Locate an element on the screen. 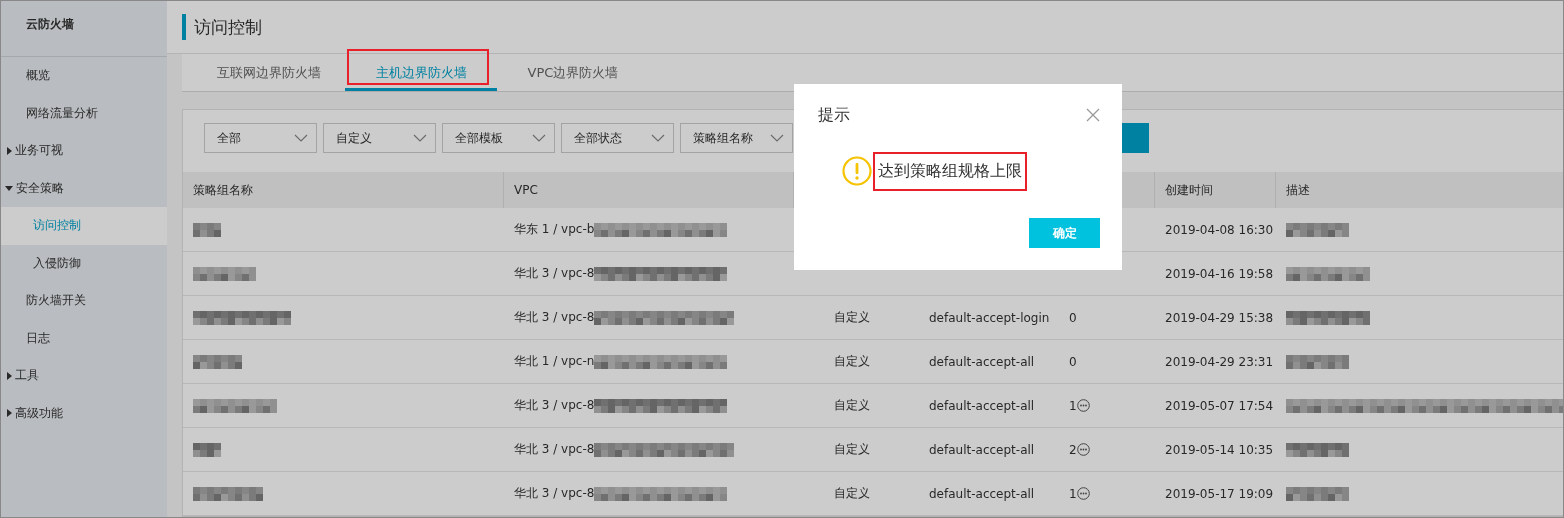 The image size is (1564, 518). page-title: 访问控制 is located at coordinates (228, 27).